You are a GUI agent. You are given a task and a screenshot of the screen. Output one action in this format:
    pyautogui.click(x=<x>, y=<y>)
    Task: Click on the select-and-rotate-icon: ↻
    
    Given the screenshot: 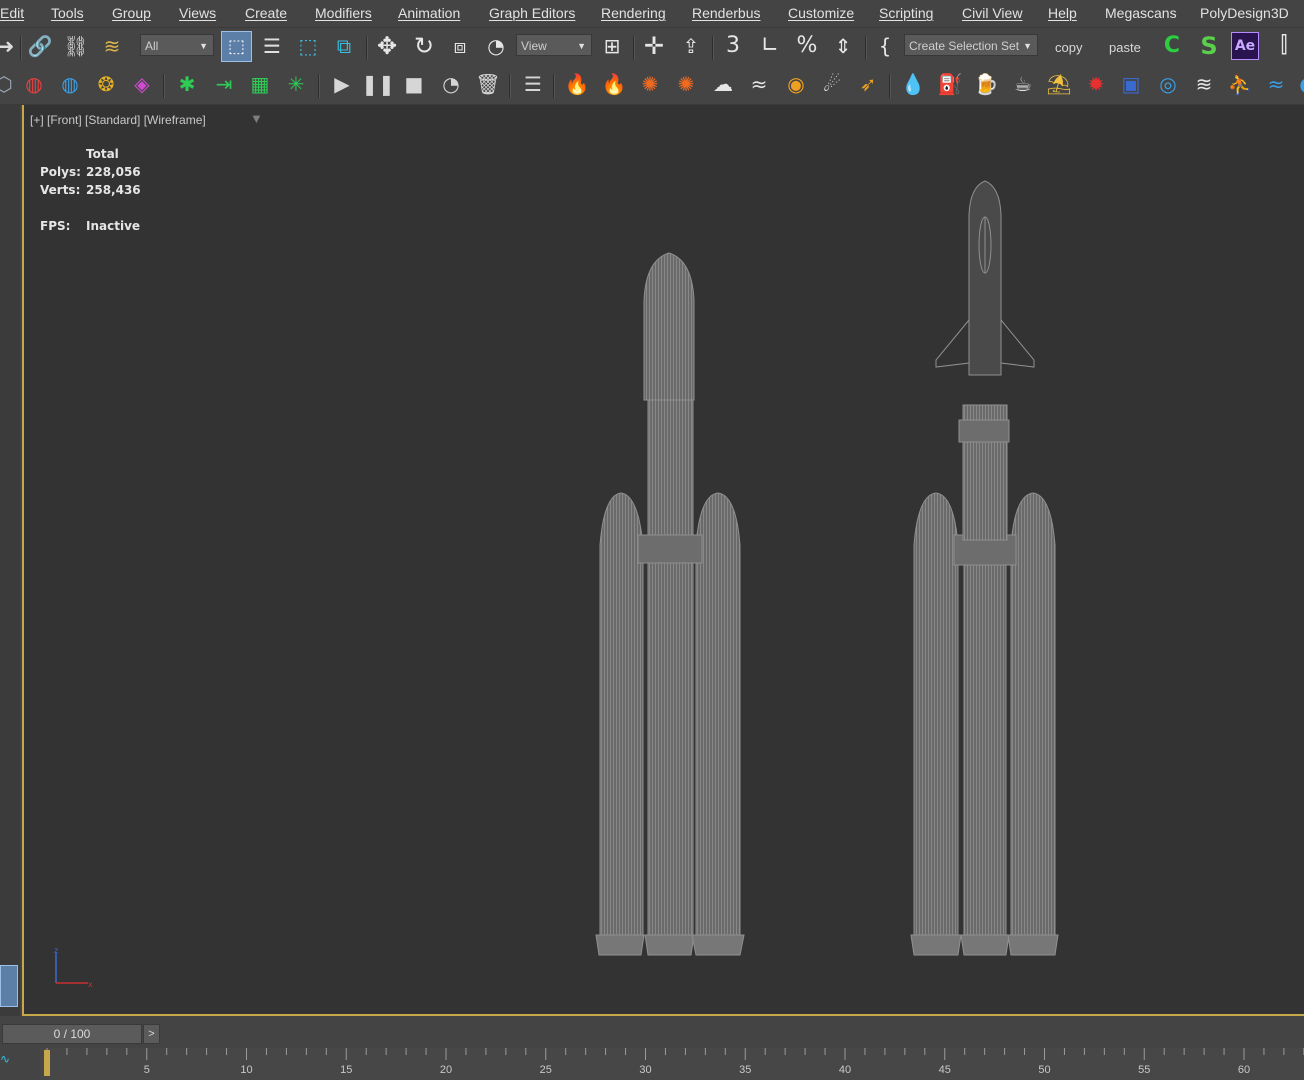 What is the action you would take?
    pyautogui.click(x=424, y=46)
    